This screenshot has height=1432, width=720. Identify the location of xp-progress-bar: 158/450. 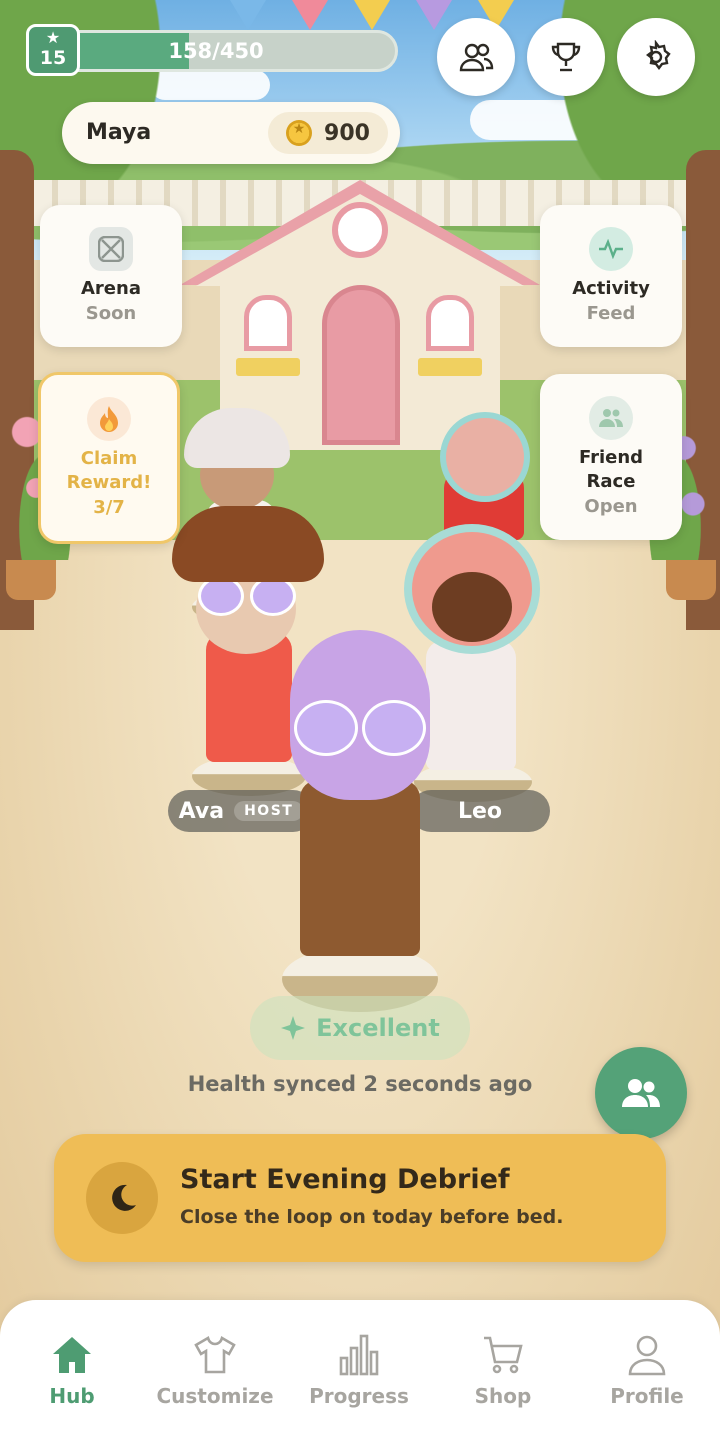
(236, 51).